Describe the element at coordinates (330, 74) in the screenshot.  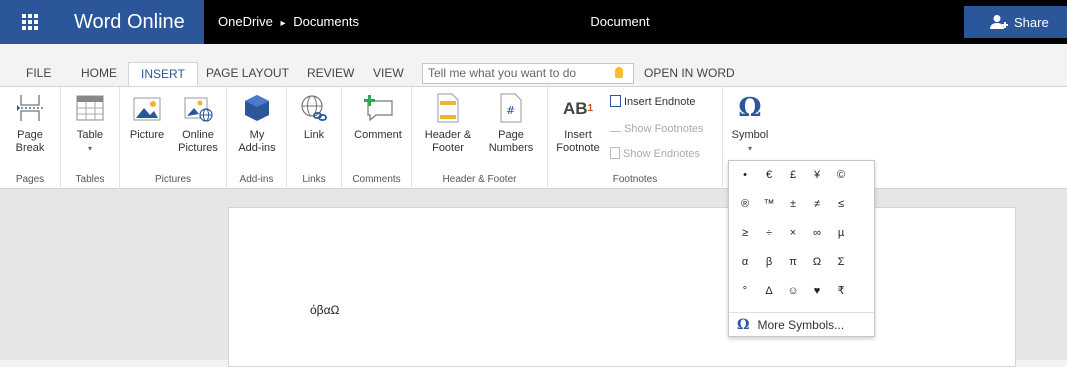
I see `tab-review: REVIEW` at that location.